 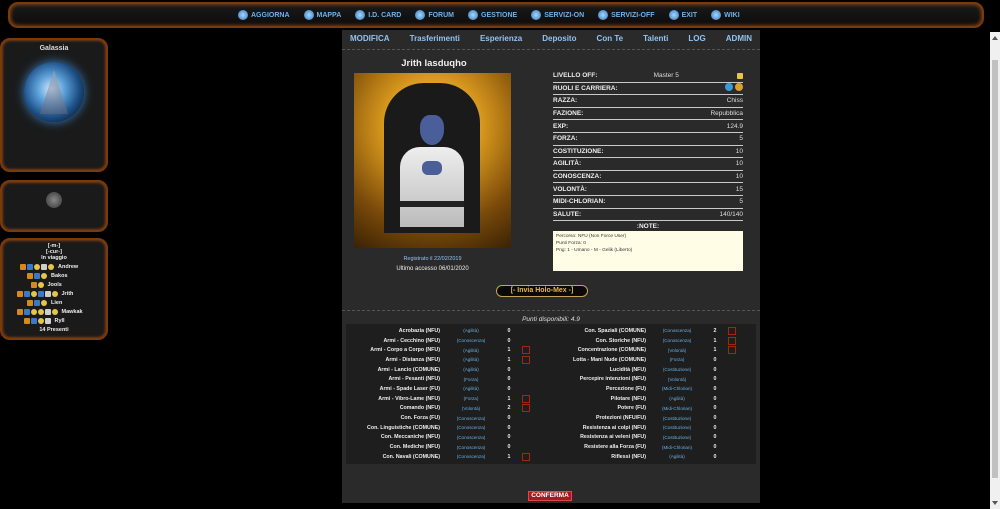 What do you see at coordinates (432, 269) in the screenshot?
I see `last-access: Ultimo accesso 06/01/2020` at bounding box center [432, 269].